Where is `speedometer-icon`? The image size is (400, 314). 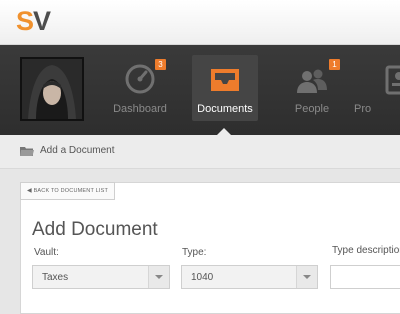
speedometer-icon is located at coordinates (140, 79).